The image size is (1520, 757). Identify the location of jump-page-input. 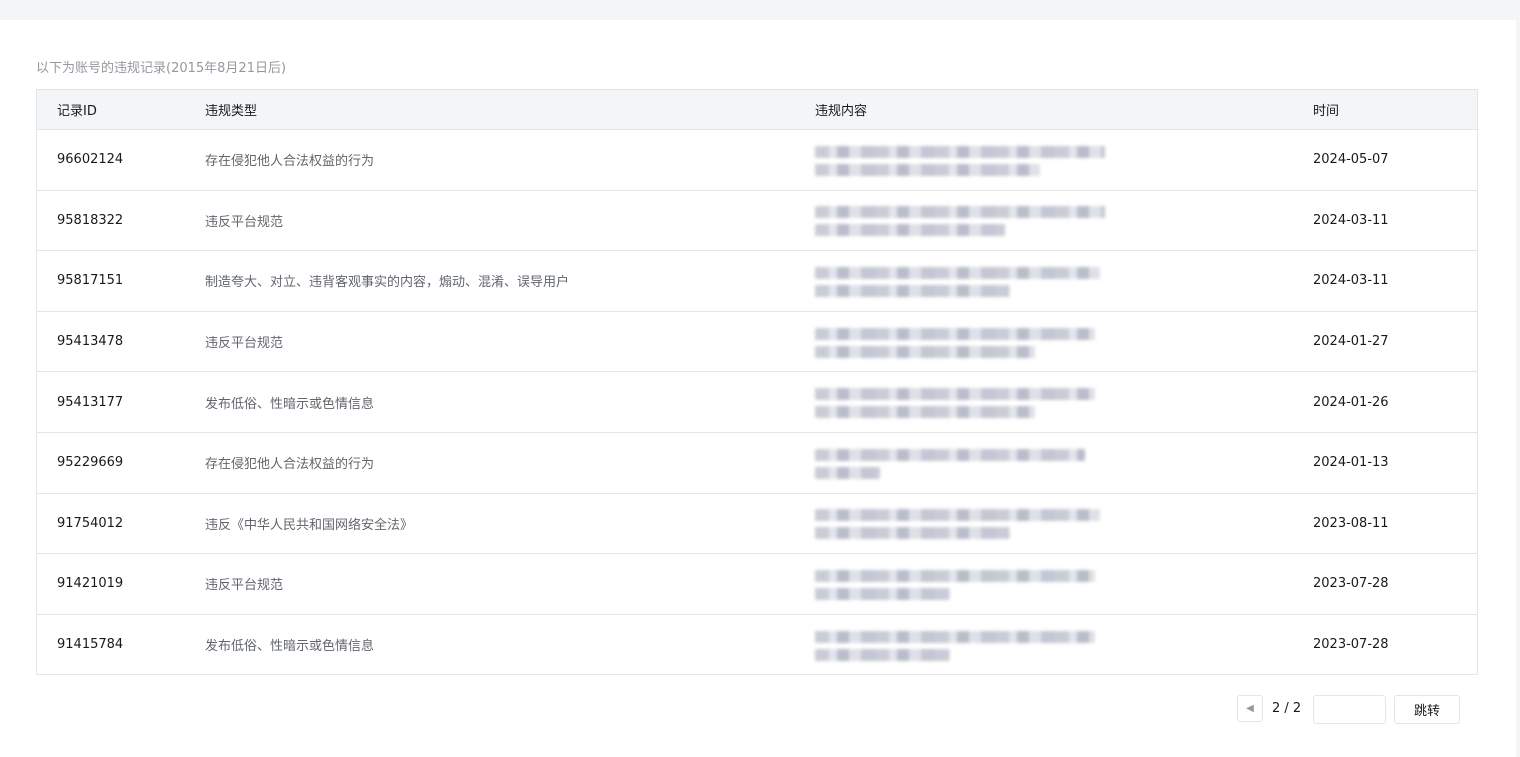
(1349, 709).